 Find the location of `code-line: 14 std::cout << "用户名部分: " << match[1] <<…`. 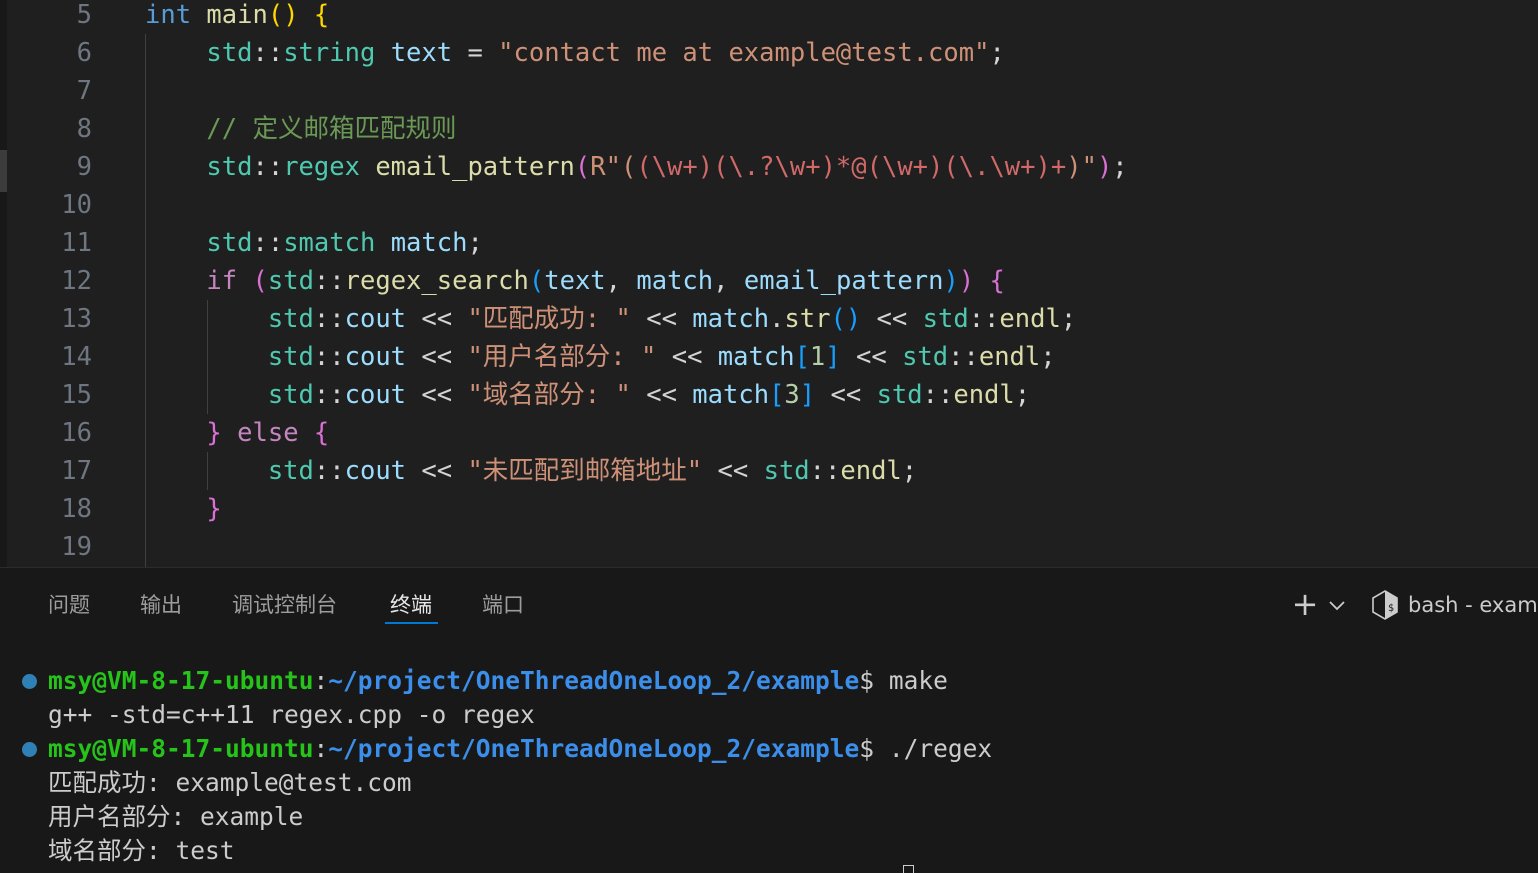

code-line: 14 std::cout << "用户名部分: " << match[1] <<… is located at coordinates (769, 357).